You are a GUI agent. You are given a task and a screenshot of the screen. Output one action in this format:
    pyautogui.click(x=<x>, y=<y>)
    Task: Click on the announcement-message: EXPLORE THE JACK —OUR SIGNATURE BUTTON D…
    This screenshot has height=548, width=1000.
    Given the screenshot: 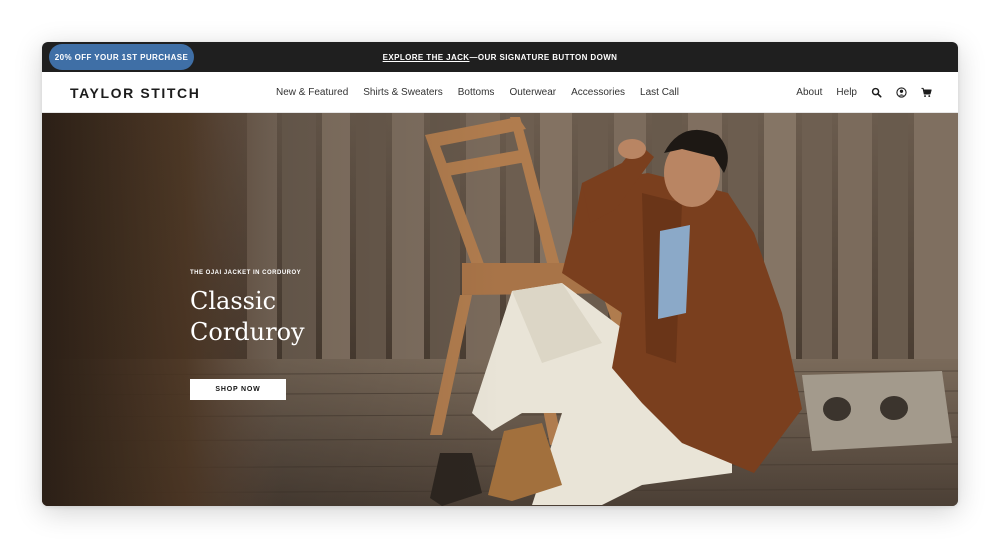 What is the action you would take?
    pyautogui.click(x=500, y=57)
    